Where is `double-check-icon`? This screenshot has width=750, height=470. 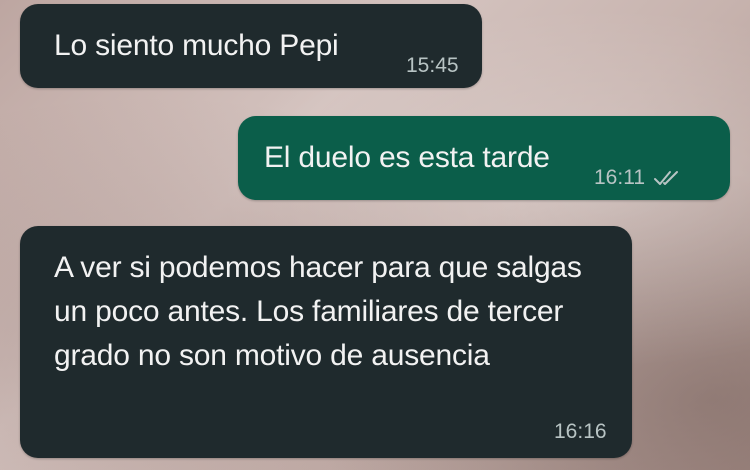 double-check-icon is located at coordinates (668, 178).